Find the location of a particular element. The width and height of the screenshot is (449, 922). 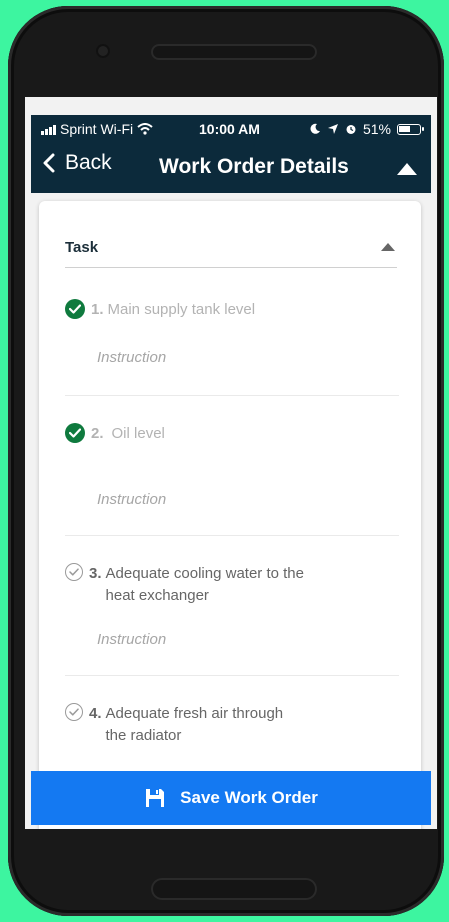

task-text-line1: Adequate cooling water to the is located at coordinates (204, 573).